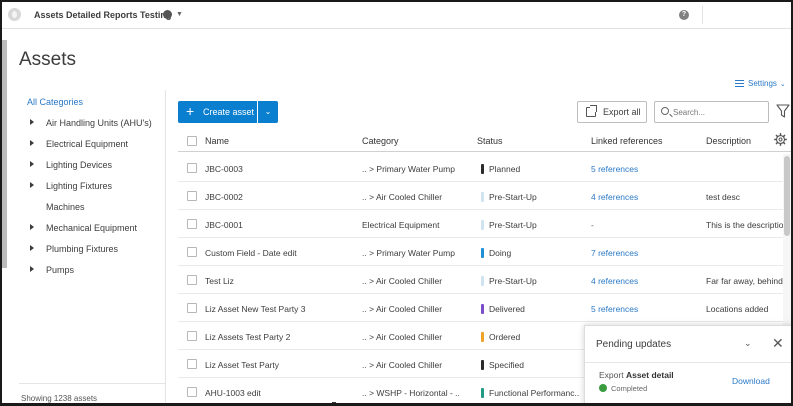 The height and width of the screenshot is (406, 793). I want to click on asset-description: This is the description, so click(744, 225).